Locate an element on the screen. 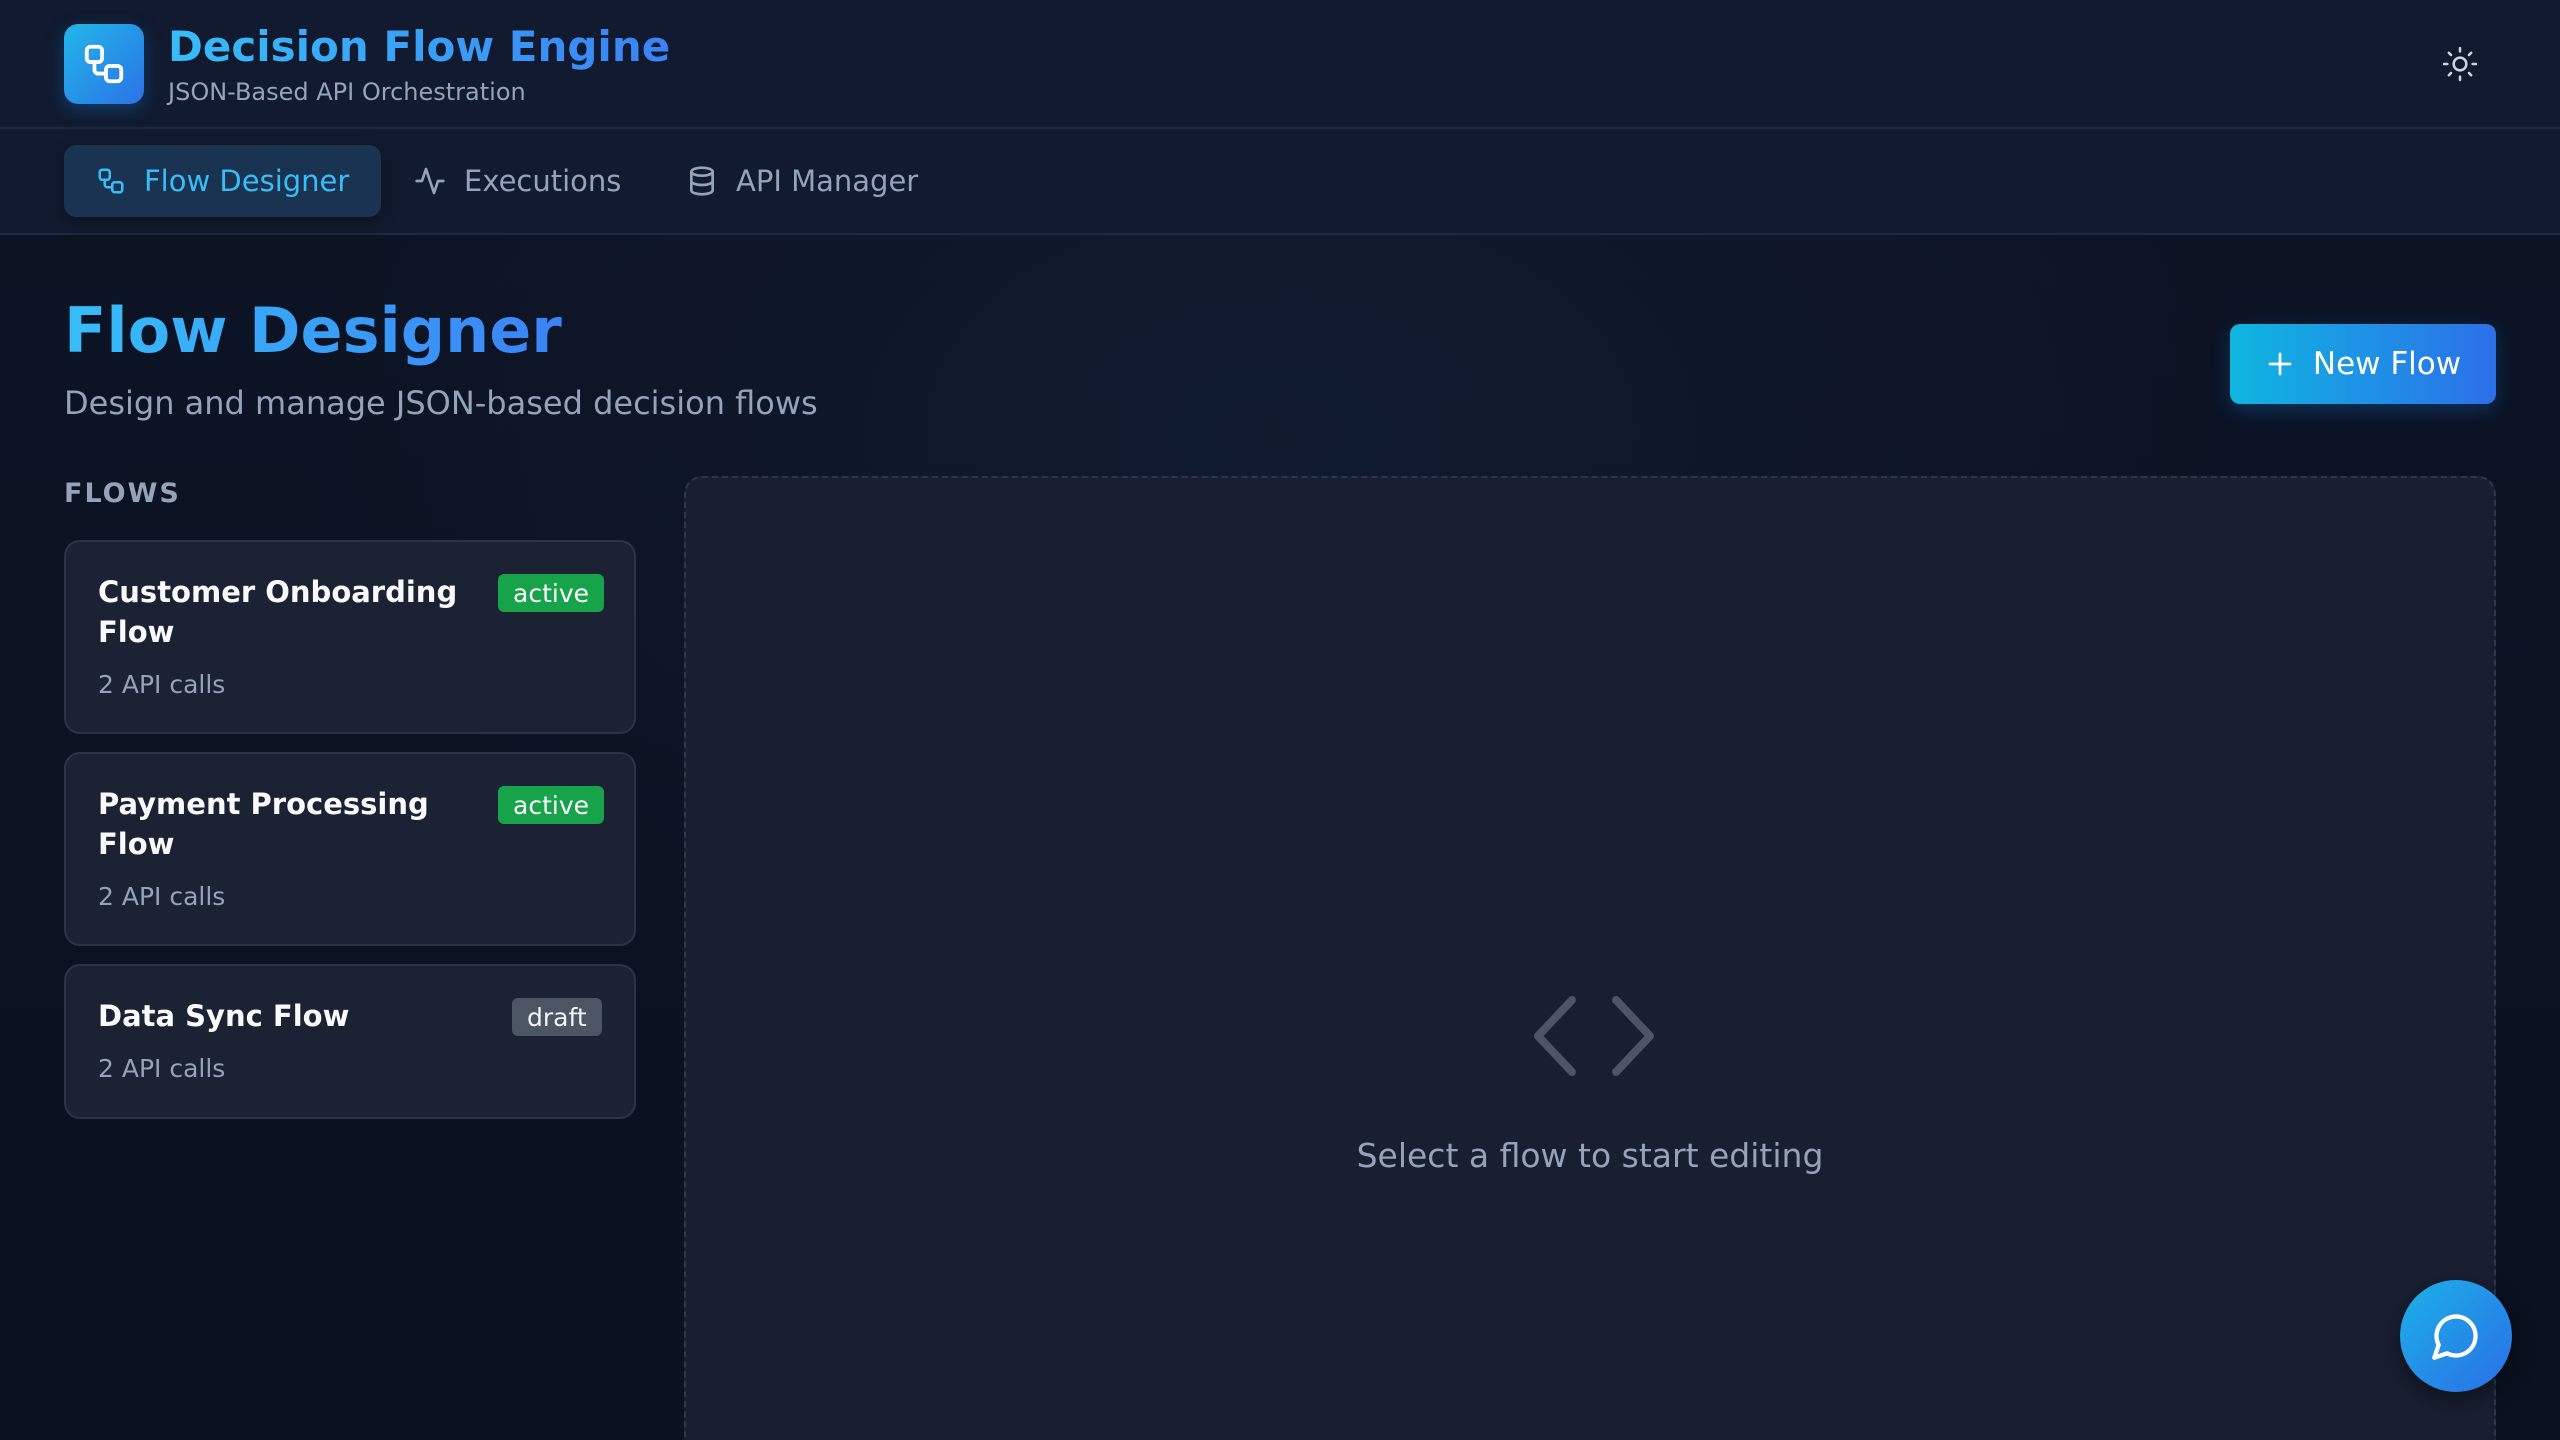 This screenshot has height=1440, width=2560. theme-toggle-button is located at coordinates (2460, 64).